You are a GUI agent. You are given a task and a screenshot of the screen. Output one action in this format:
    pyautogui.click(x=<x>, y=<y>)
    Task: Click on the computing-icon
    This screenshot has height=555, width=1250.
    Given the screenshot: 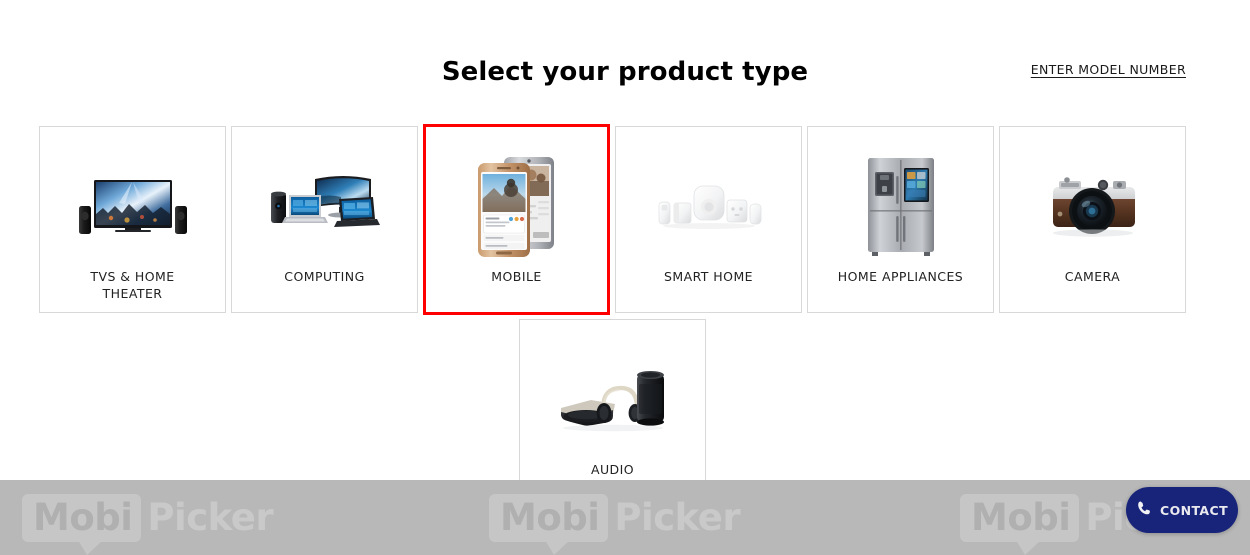 What is the action you would take?
    pyautogui.click(x=325, y=207)
    